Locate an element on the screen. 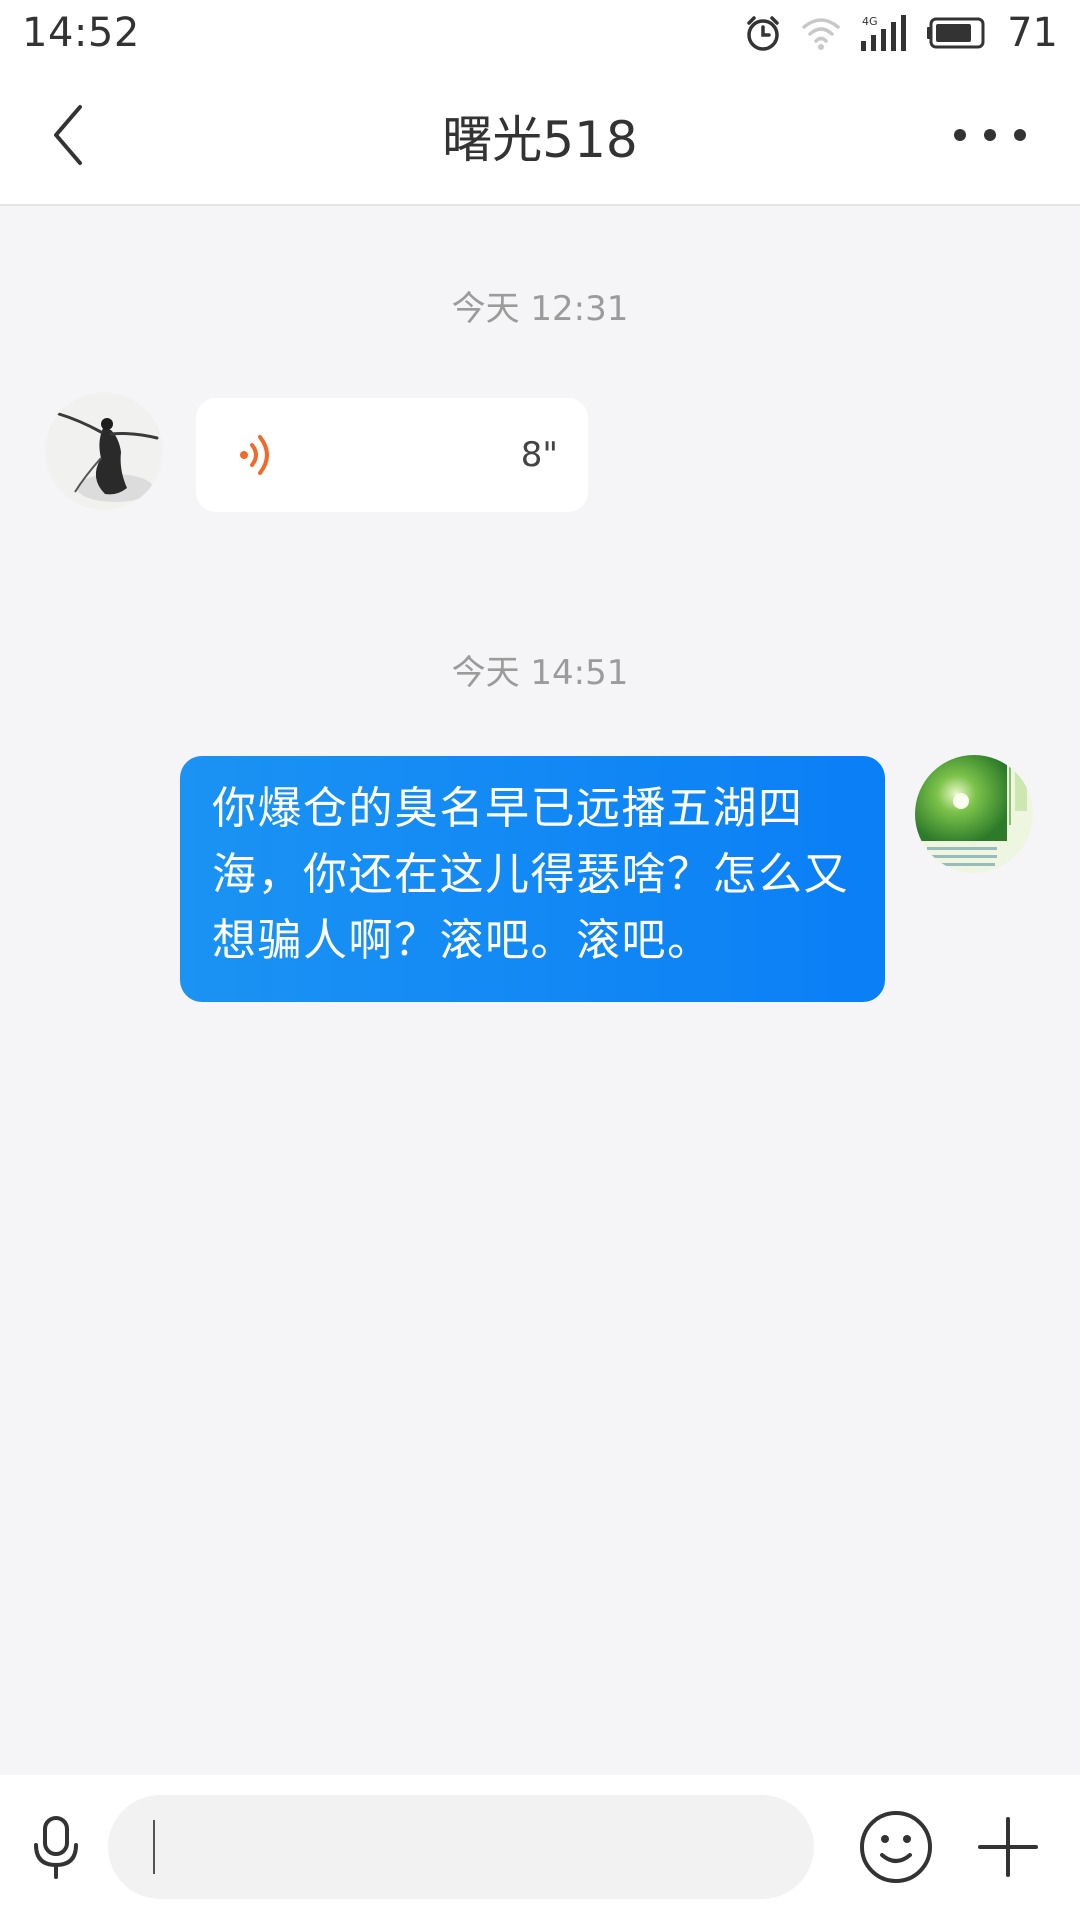 The height and width of the screenshot is (1920, 1080). add-attachment-button is located at coordinates (1008, 1847).